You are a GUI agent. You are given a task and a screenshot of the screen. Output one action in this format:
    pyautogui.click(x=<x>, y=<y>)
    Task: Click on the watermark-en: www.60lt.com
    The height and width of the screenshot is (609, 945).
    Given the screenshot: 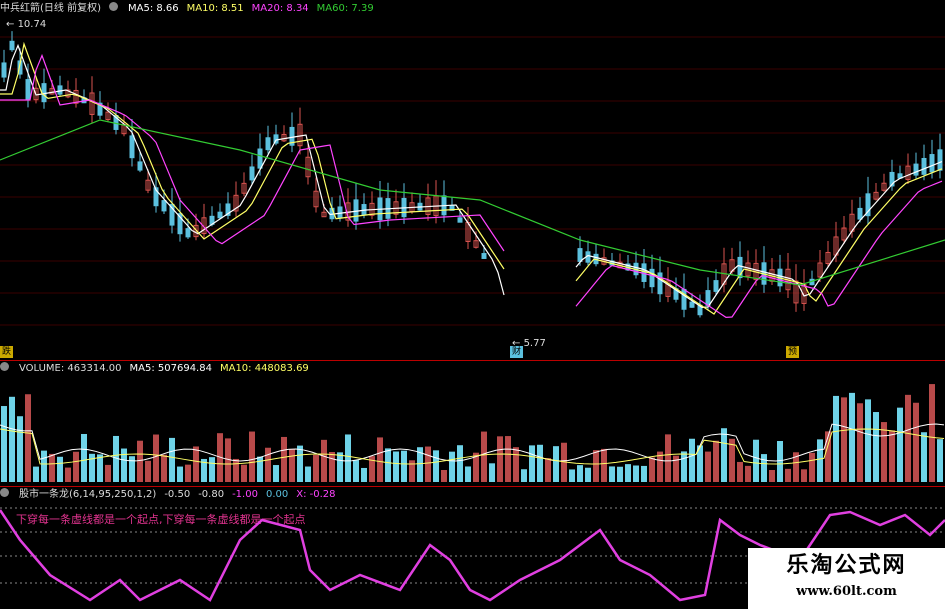 What is the action you would take?
    pyautogui.click(x=846, y=591)
    